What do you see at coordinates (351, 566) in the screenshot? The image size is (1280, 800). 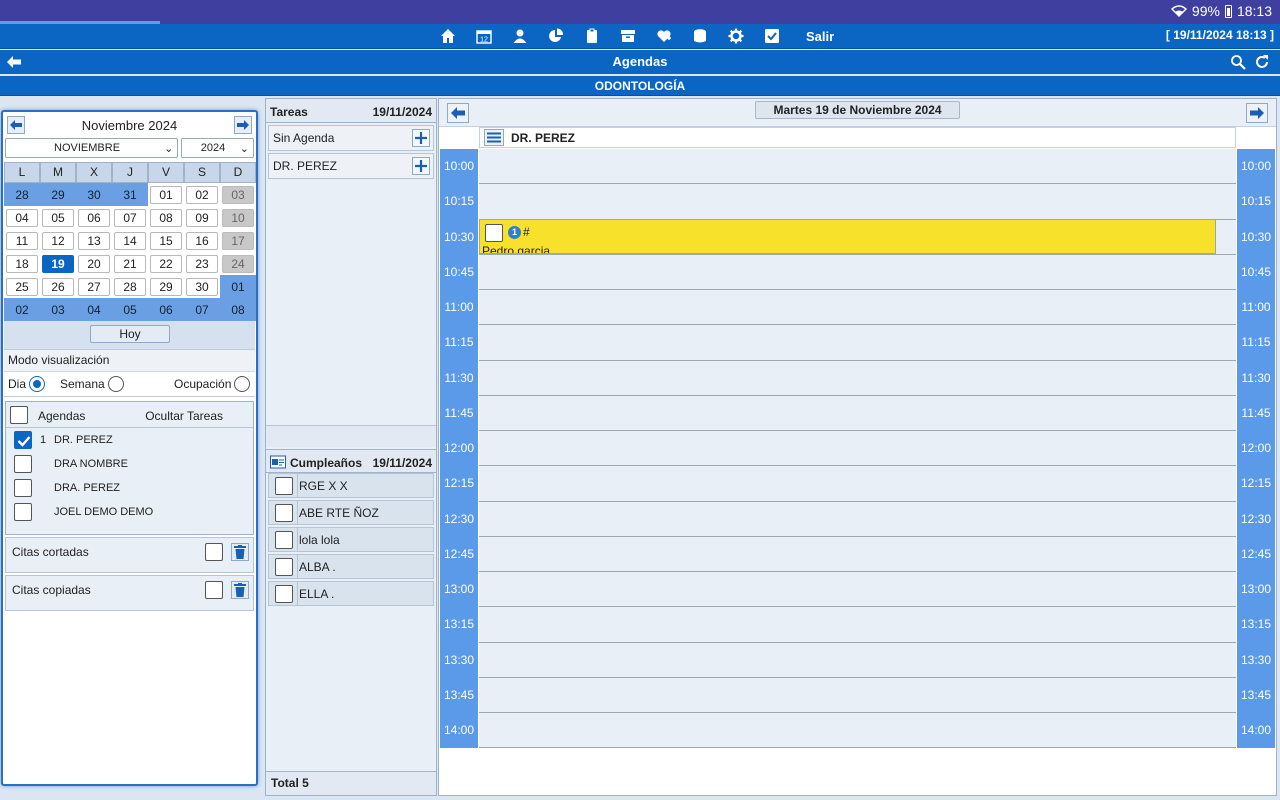 I see `birthday-row: ALBA .` at bounding box center [351, 566].